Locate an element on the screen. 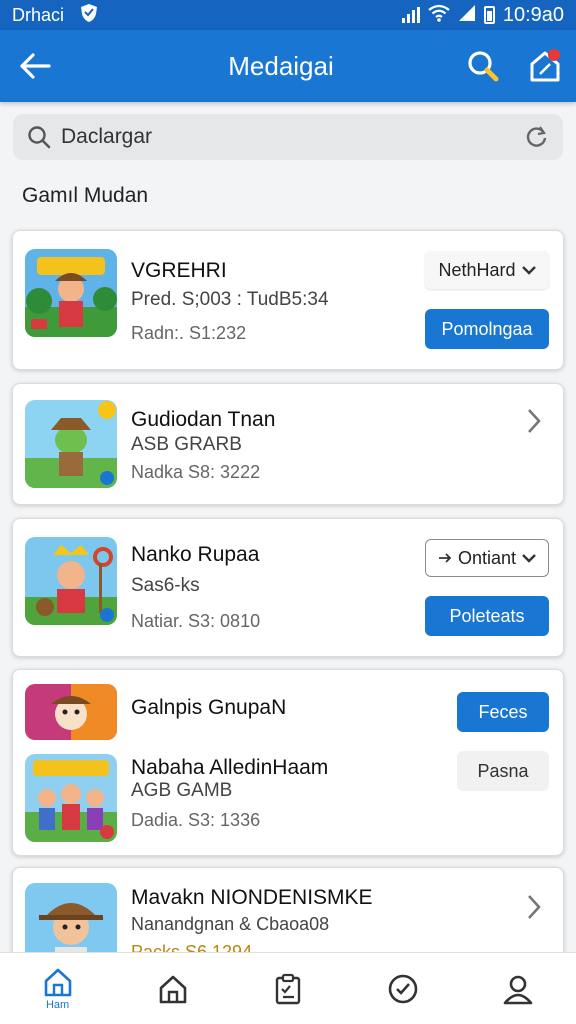 Image resolution: width=576 pixels, height=1024 pixels. house-icon is located at coordinates (173, 989).